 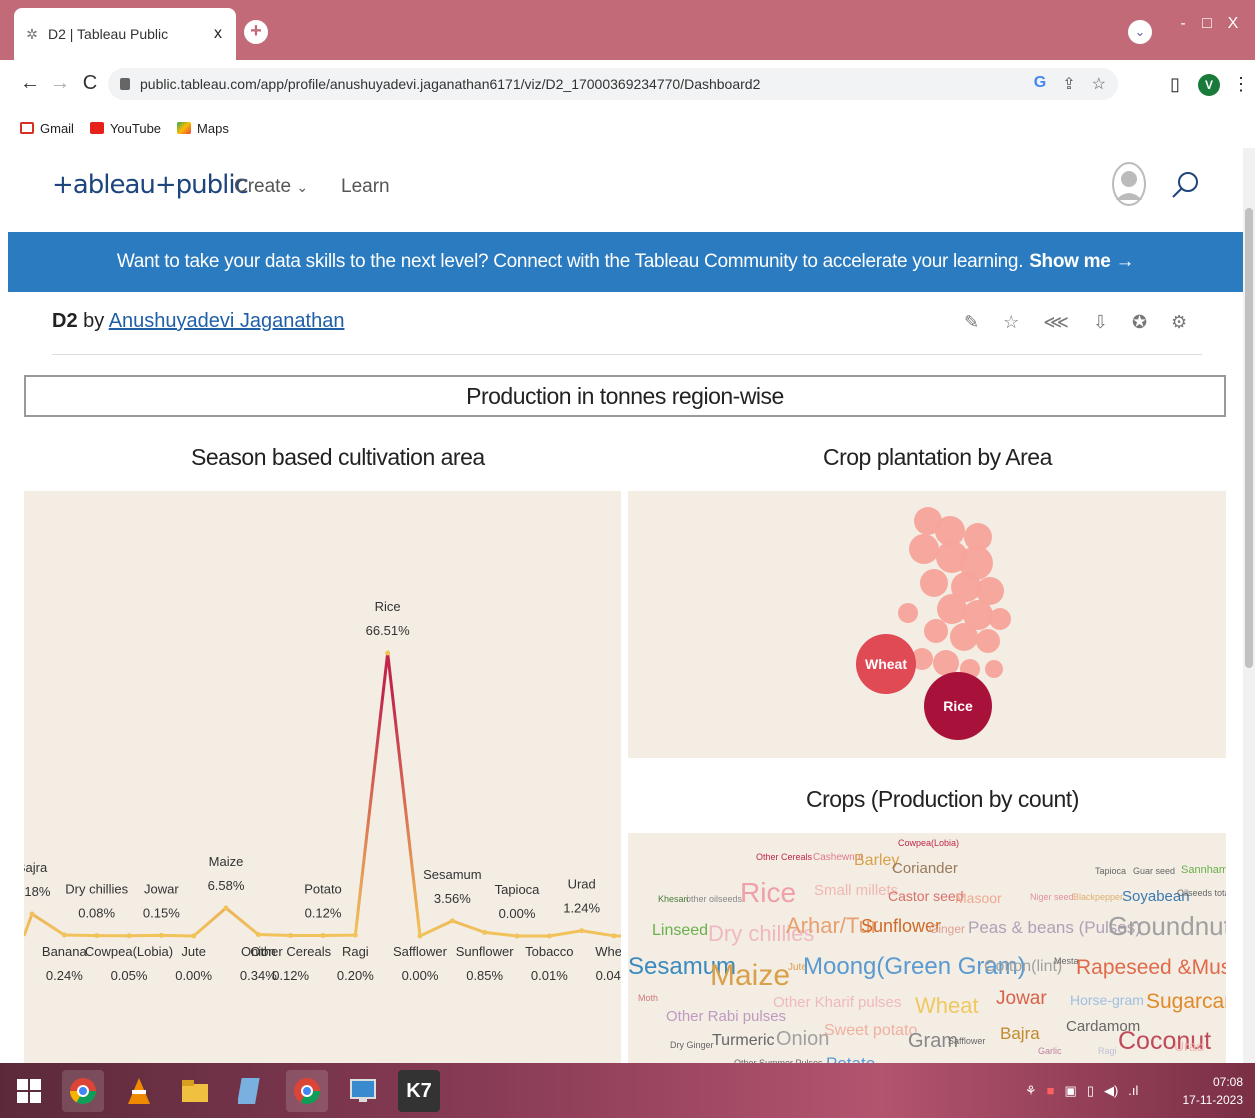 What do you see at coordinates (850, 1059) in the screenshot?
I see `word-cloud-word: Potato` at bounding box center [850, 1059].